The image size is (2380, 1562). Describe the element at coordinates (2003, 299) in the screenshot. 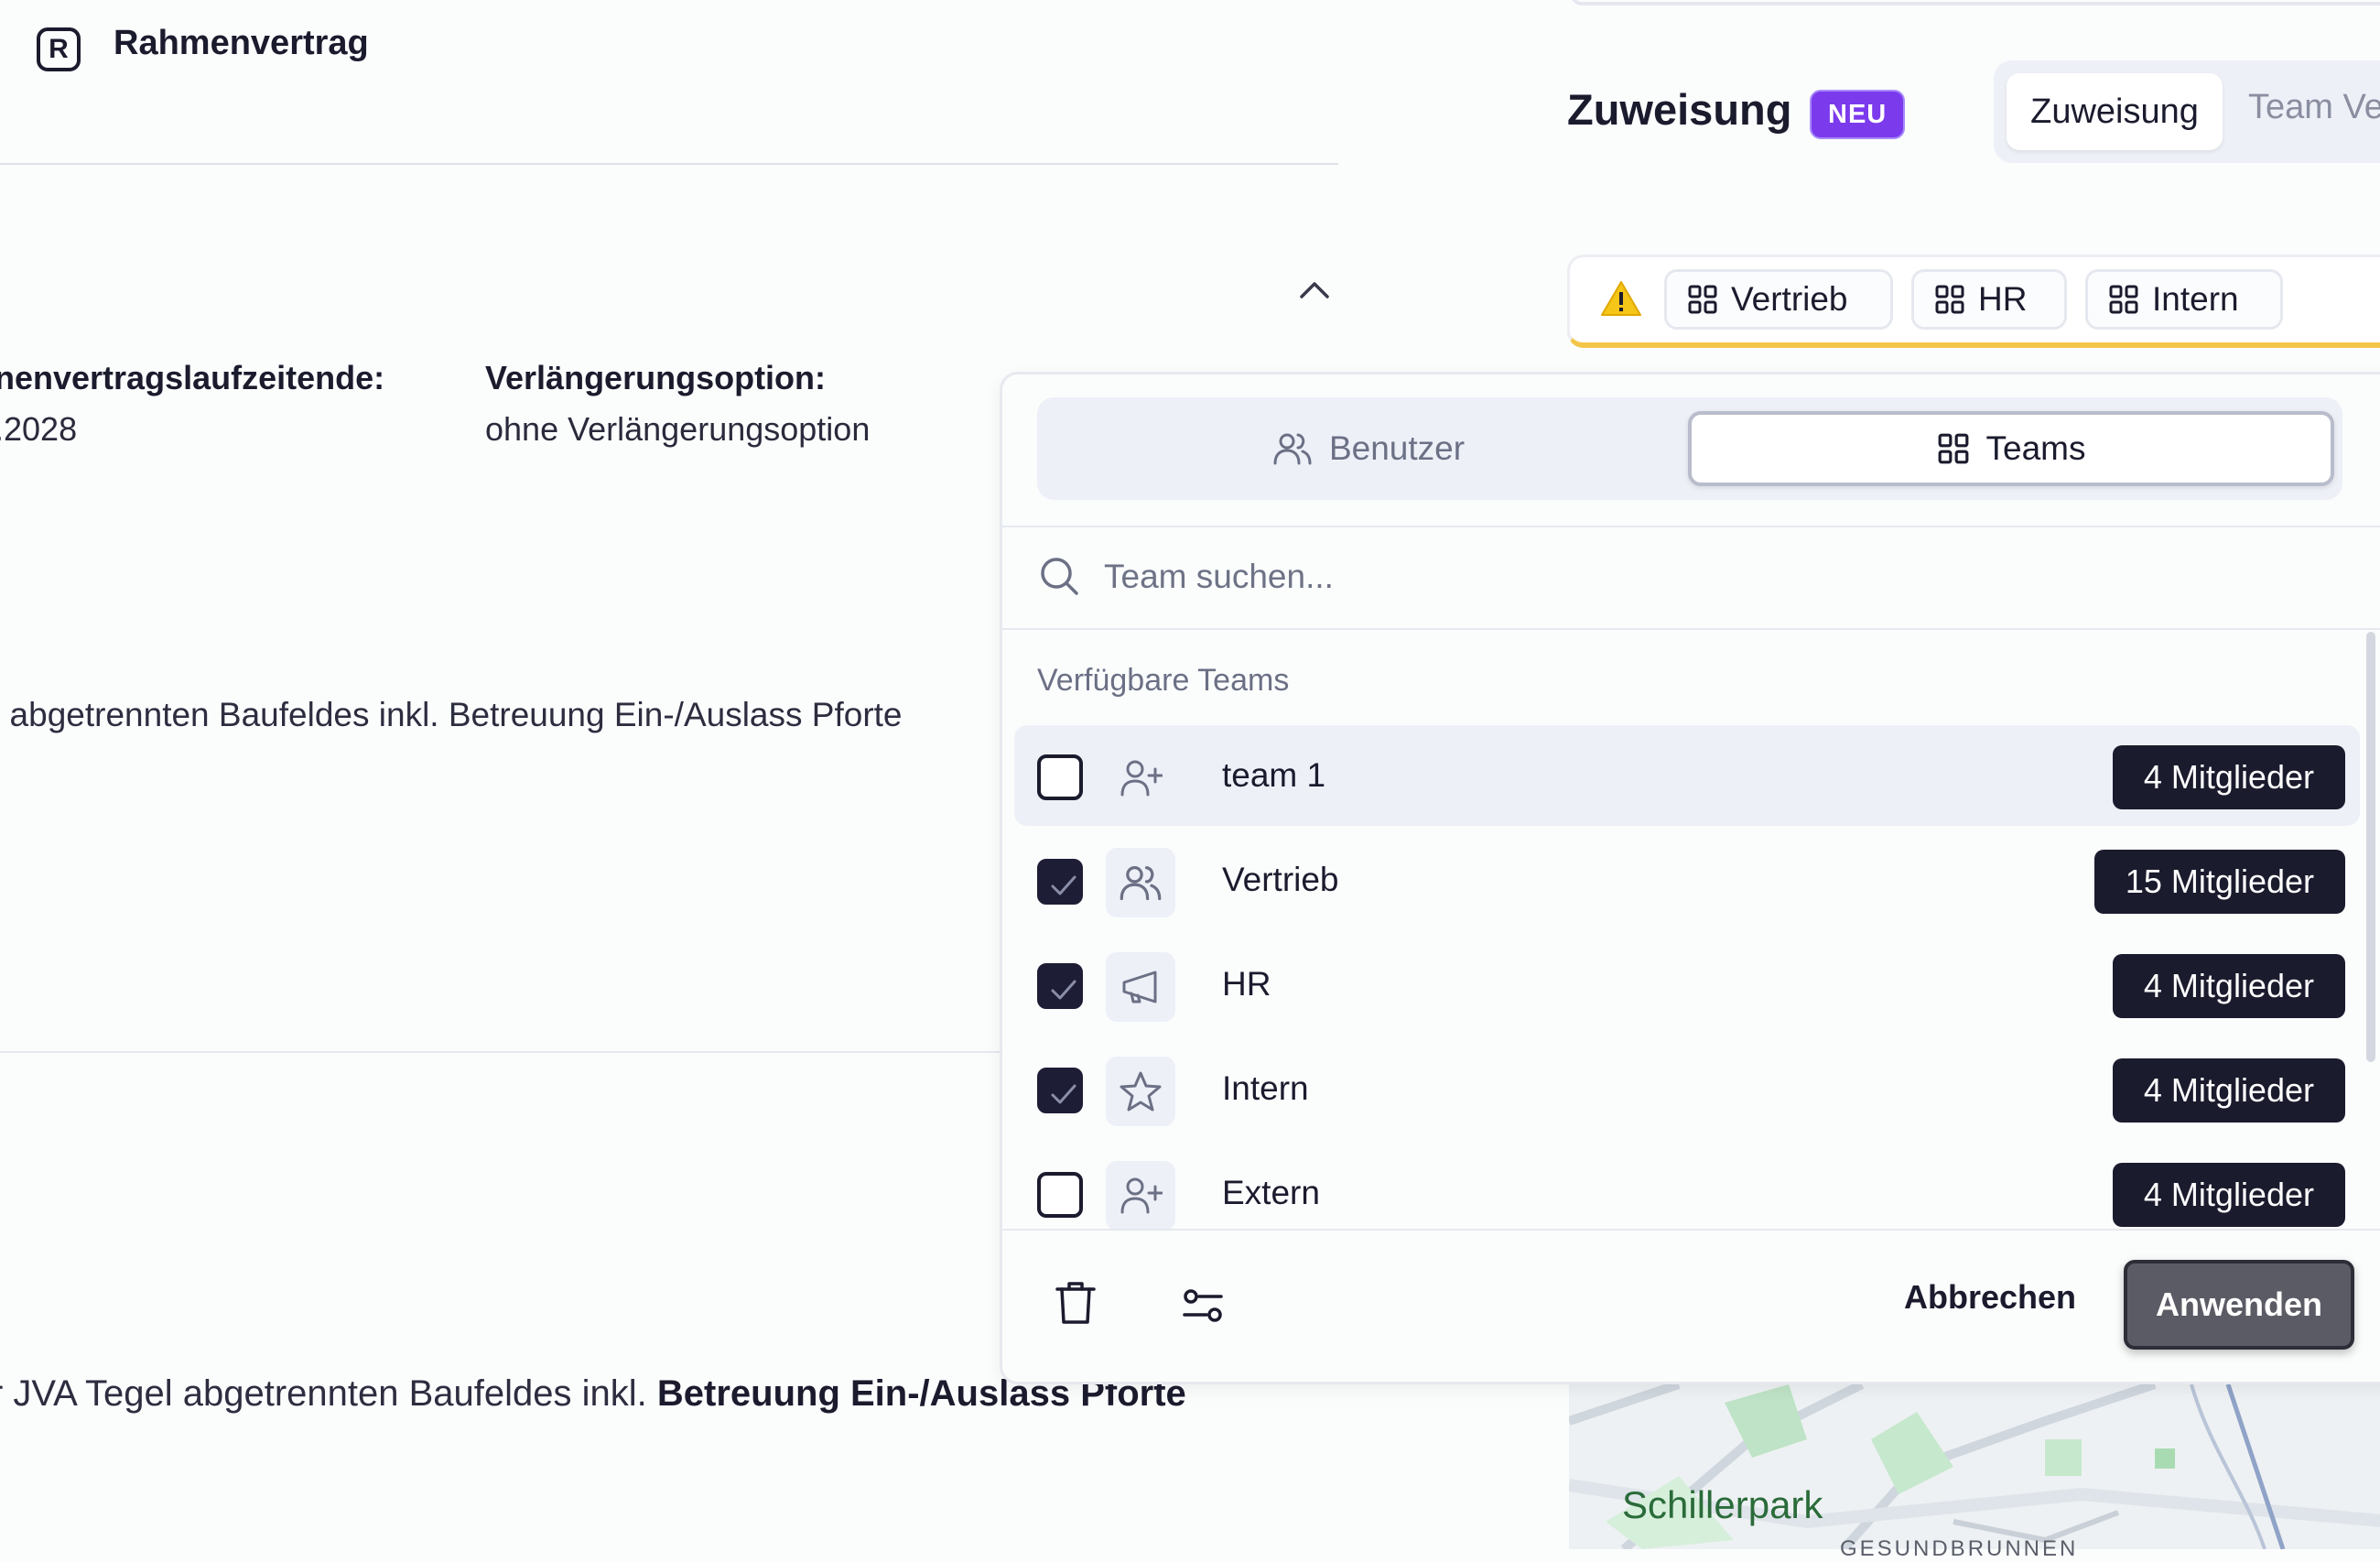

I see `chip-label: HR` at that location.